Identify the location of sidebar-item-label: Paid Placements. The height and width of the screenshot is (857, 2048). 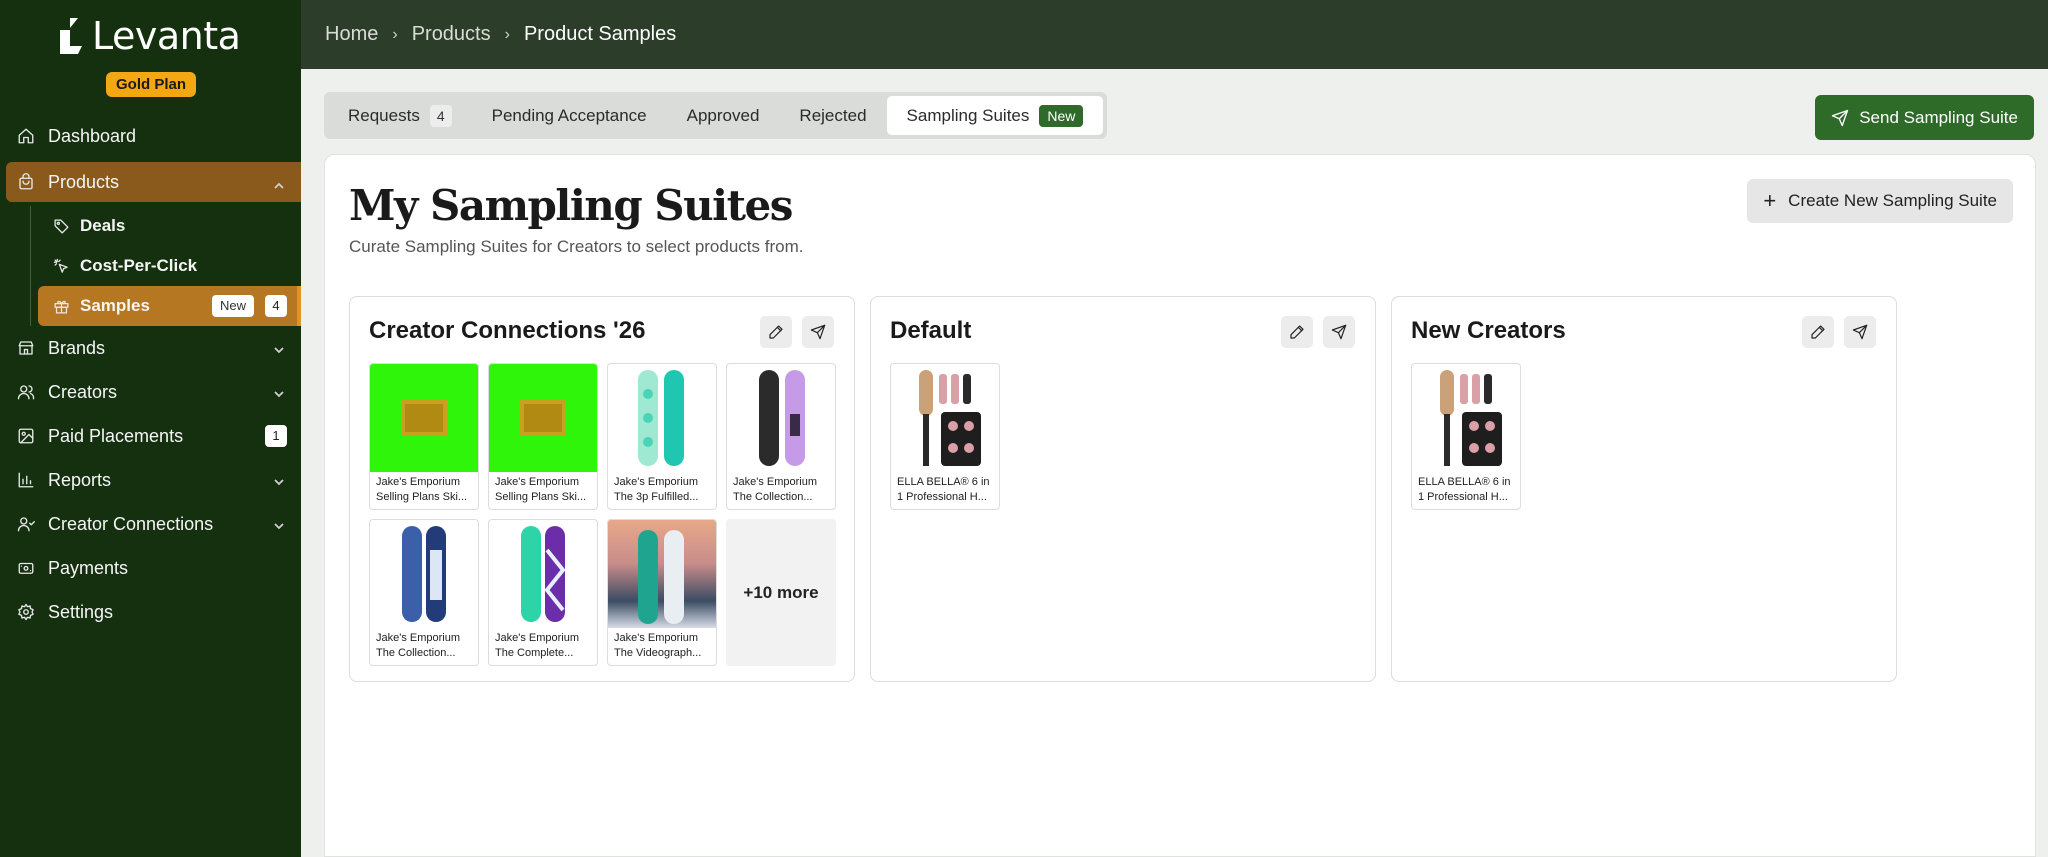
(116, 435).